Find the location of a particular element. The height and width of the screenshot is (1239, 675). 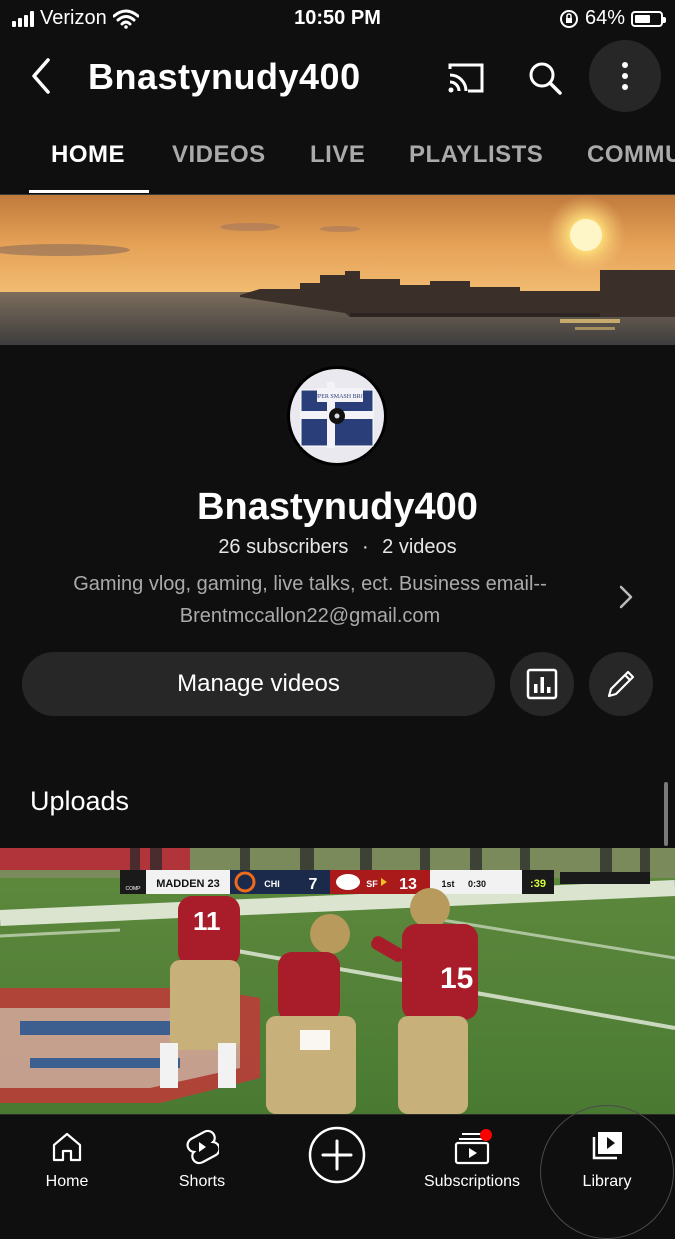

scorebug-badge: COMP is located at coordinates (134, 889).